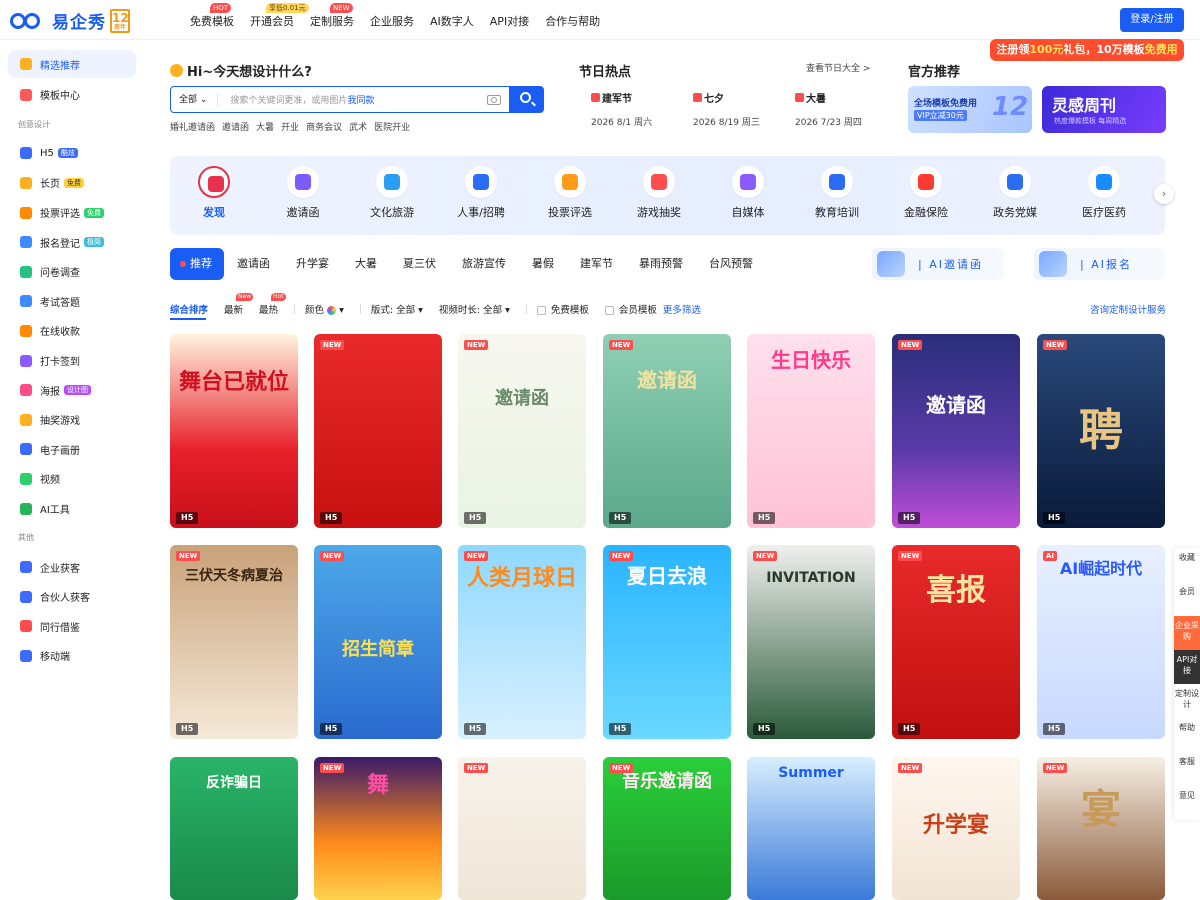 The height and width of the screenshot is (900, 1200). Describe the element at coordinates (1164, 194) in the screenshot. I see `category-next-button: ›` at that location.